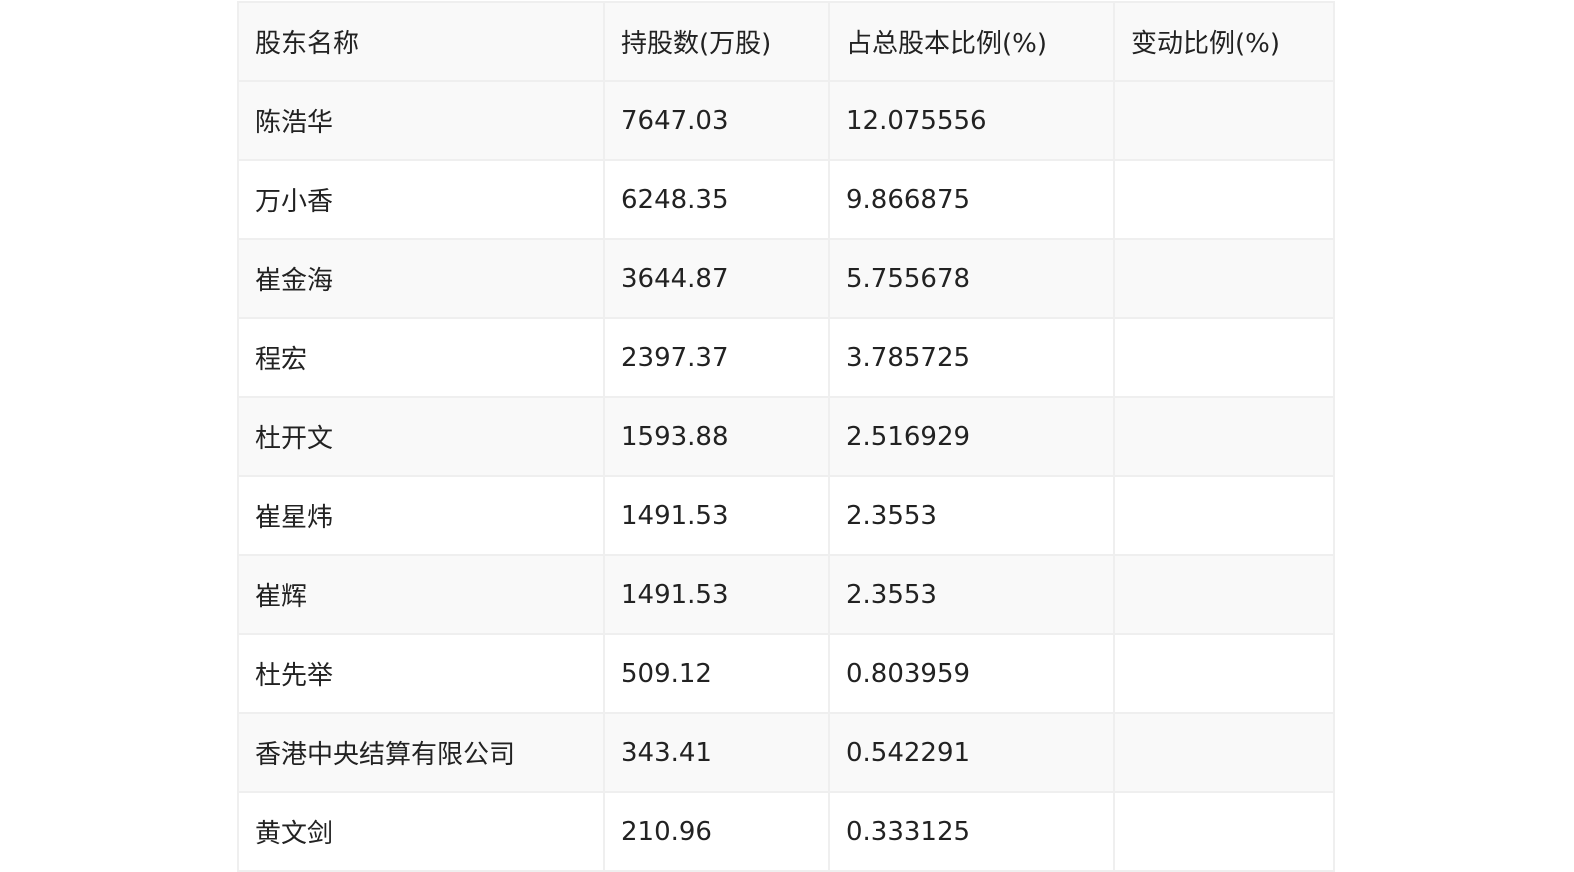  What do you see at coordinates (421, 594) in the screenshot?
I see `cell-shareholder-name: 崔辉` at bounding box center [421, 594].